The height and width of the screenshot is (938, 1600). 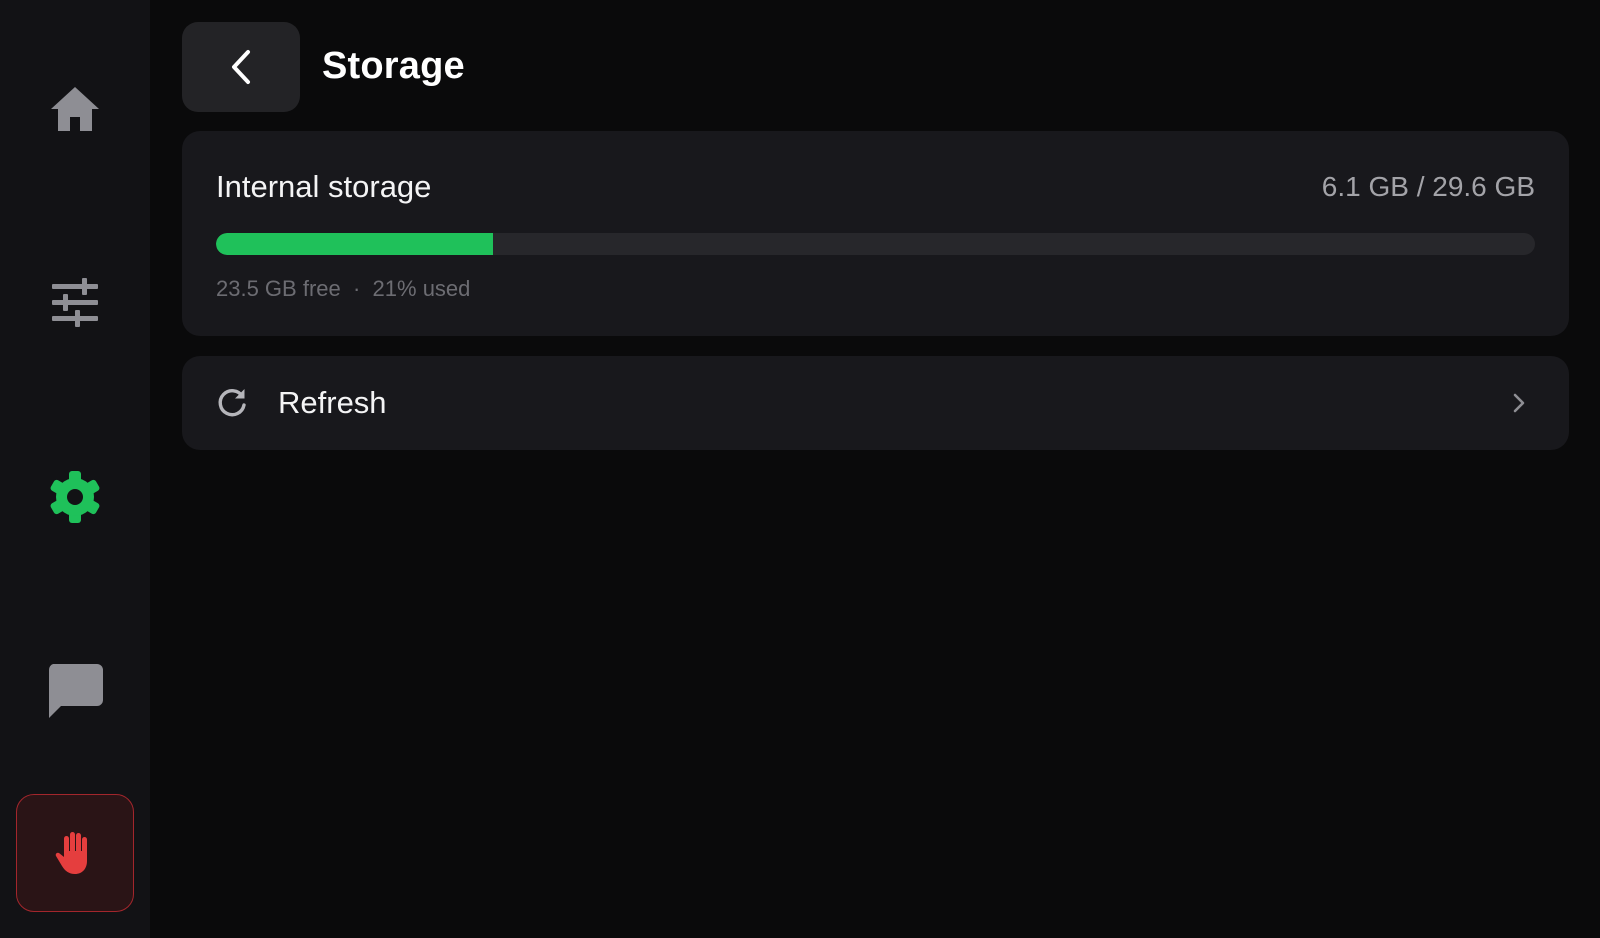 What do you see at coordinates (875, 244) in the screenshot?
I see `storage-progress-bar` at bounding box center [875, 244].